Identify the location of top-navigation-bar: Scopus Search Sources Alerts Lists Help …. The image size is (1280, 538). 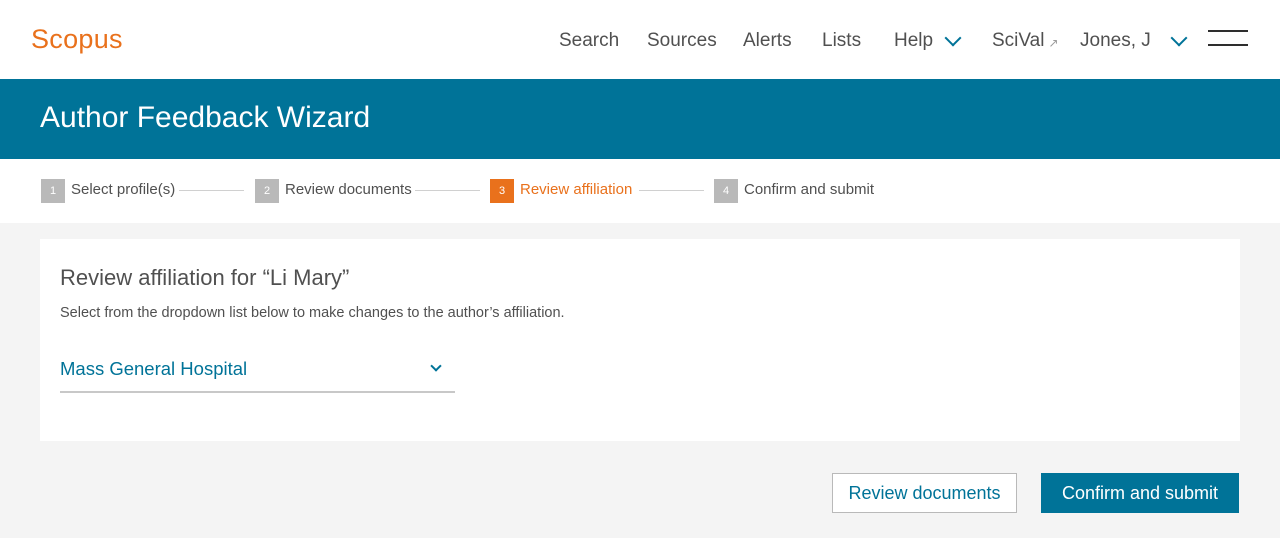
(640, 39).